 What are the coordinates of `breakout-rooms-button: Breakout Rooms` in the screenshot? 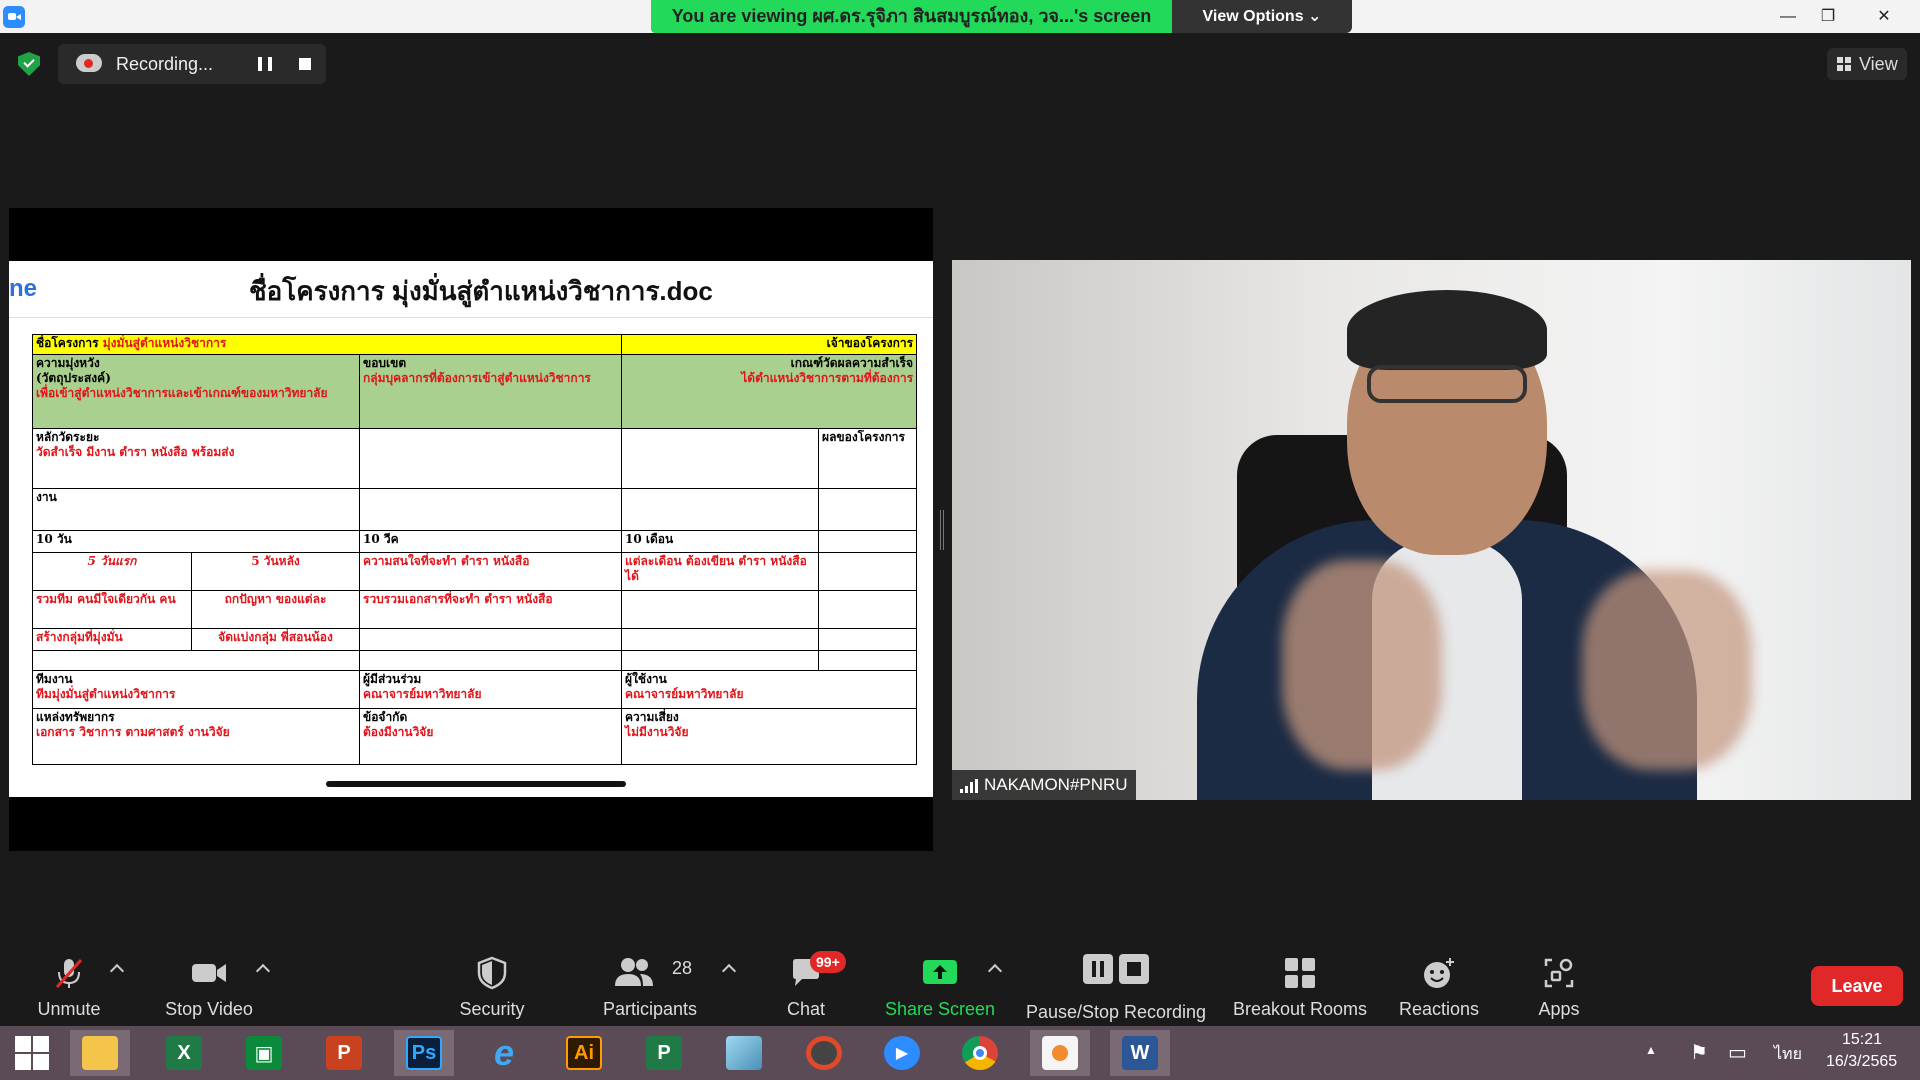 It's located at (1300, 988).